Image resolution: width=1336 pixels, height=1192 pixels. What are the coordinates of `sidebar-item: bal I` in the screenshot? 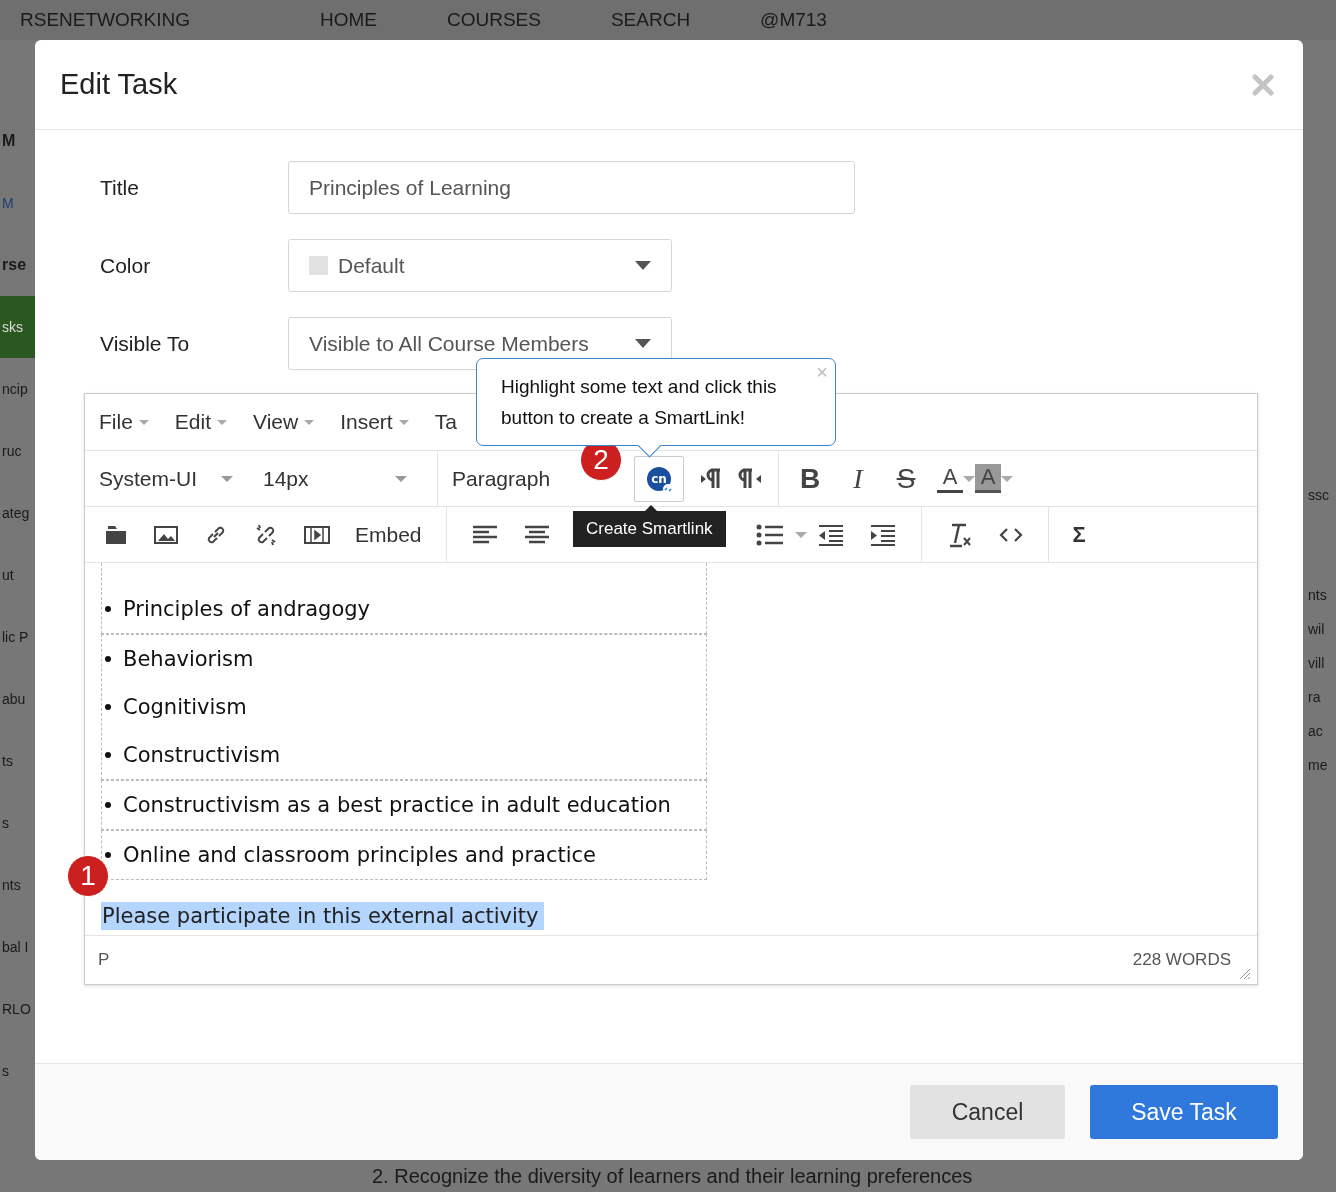 It's located at (17, 947).